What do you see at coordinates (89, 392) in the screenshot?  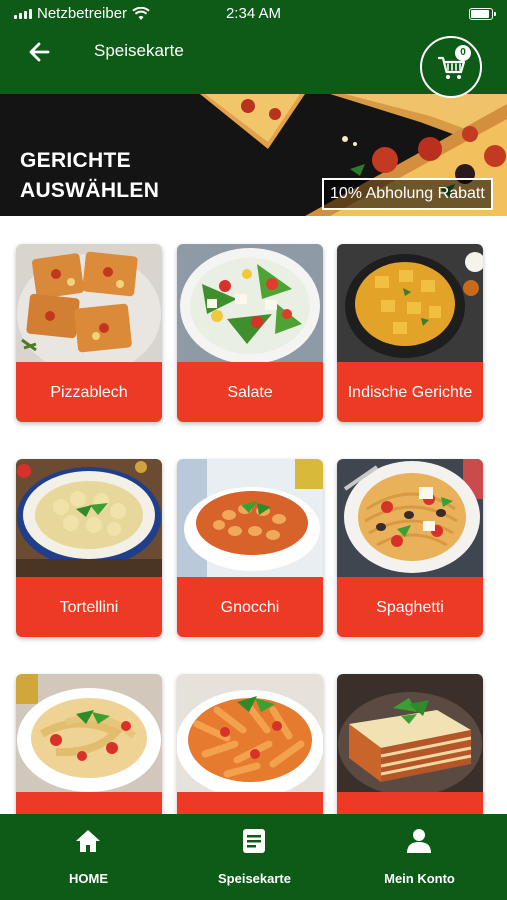 I see `category-label: Pizzablech` at bounding box center [89, 392].